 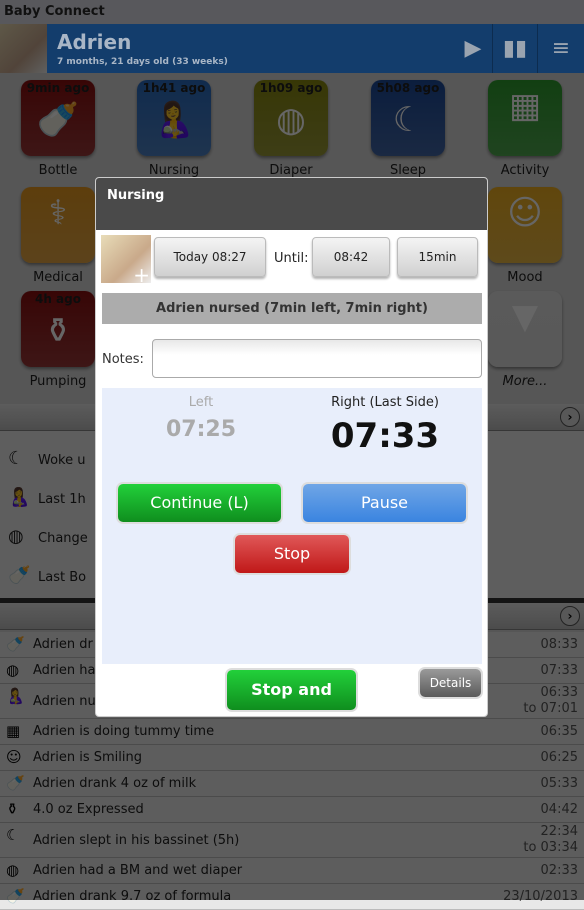 I want to click on right-label: Right (Last Side), so click(x=385, y=402).